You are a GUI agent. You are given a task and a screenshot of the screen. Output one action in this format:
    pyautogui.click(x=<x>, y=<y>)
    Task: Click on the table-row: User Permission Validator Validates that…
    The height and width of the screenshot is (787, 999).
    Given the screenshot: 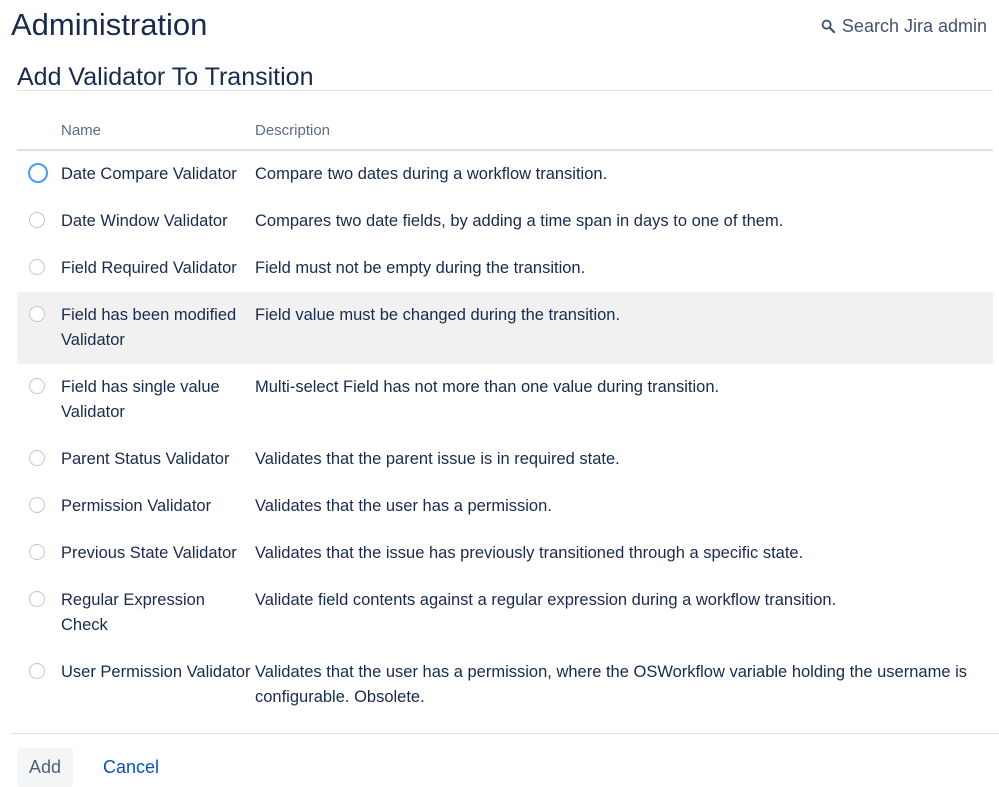 What is the action you would take?
    pyautogui.click(x=505, y=685)
    